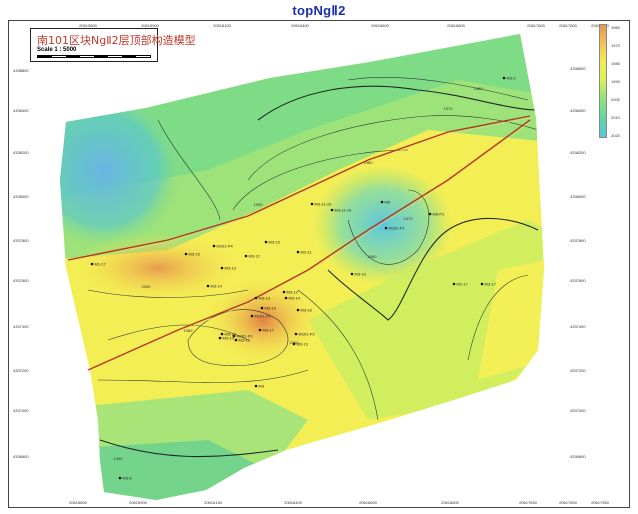 Image resolution: width=638 pixels, height=514 pixels. What do you see at coordinates (603, 81) in the screenshot?
I see `color-legend-bar` at bounding box center [603, 81].